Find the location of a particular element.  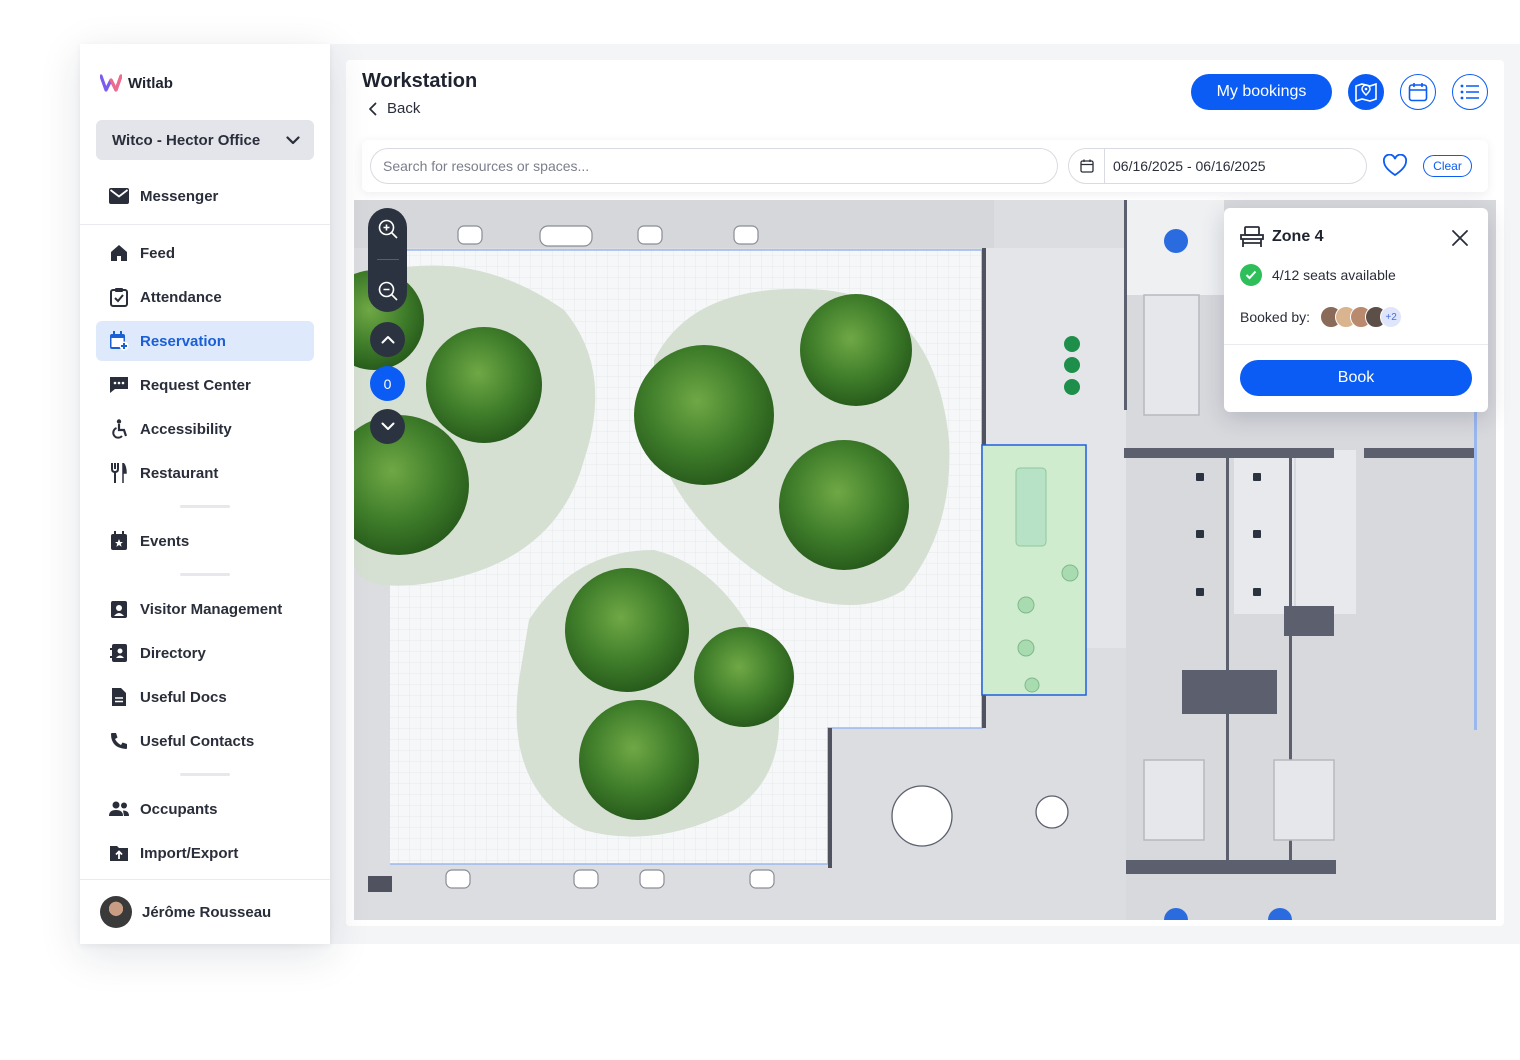

my-bookings-button: My bookings is located at coordinates (1261, 92).